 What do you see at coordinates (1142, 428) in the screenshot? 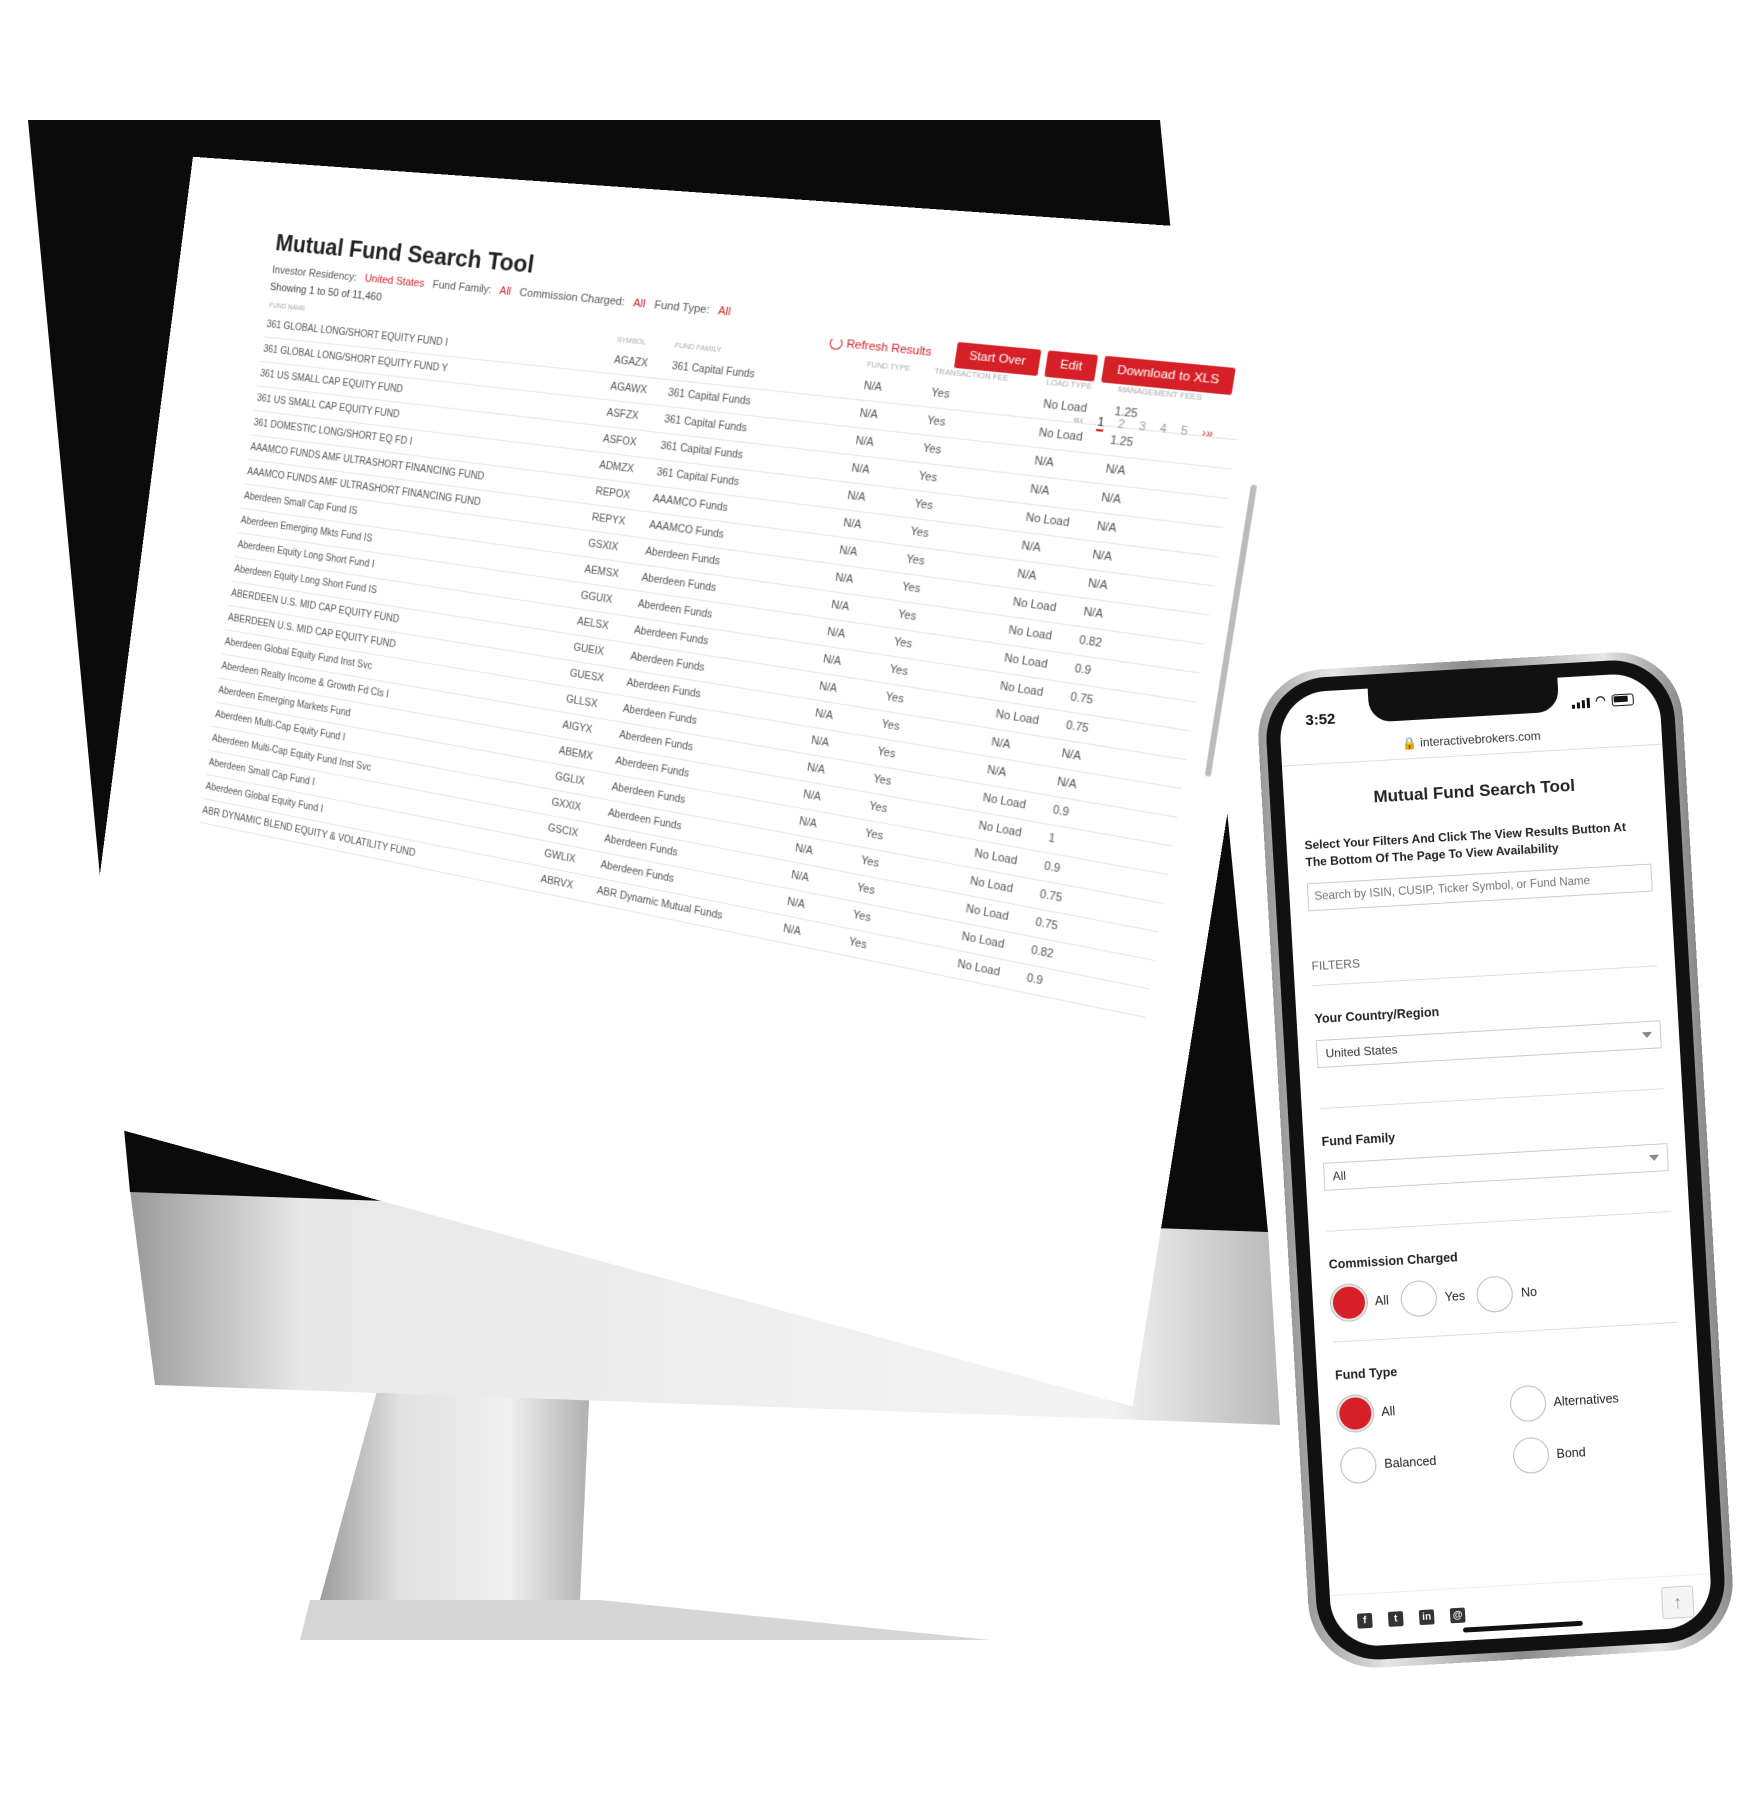
I see `pager-page-3: 3` at bounding box center [1142, 428].